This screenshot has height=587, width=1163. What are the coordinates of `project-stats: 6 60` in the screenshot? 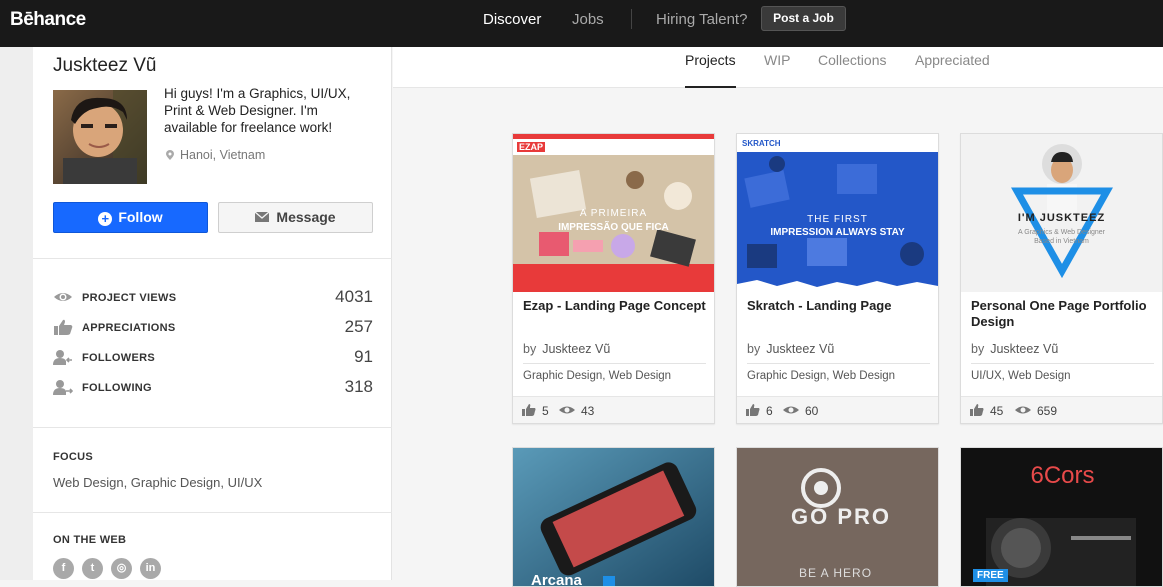 It's located at (837, 409).